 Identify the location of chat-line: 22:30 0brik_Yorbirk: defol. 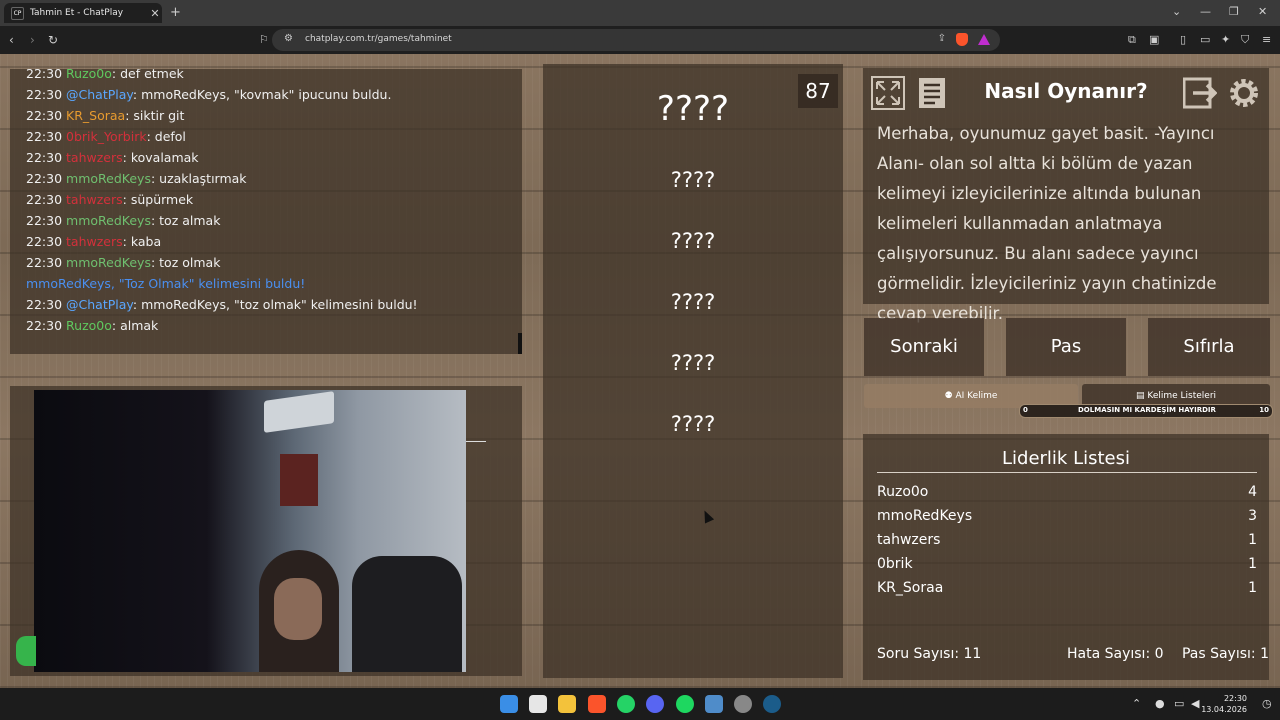
(106, 136).